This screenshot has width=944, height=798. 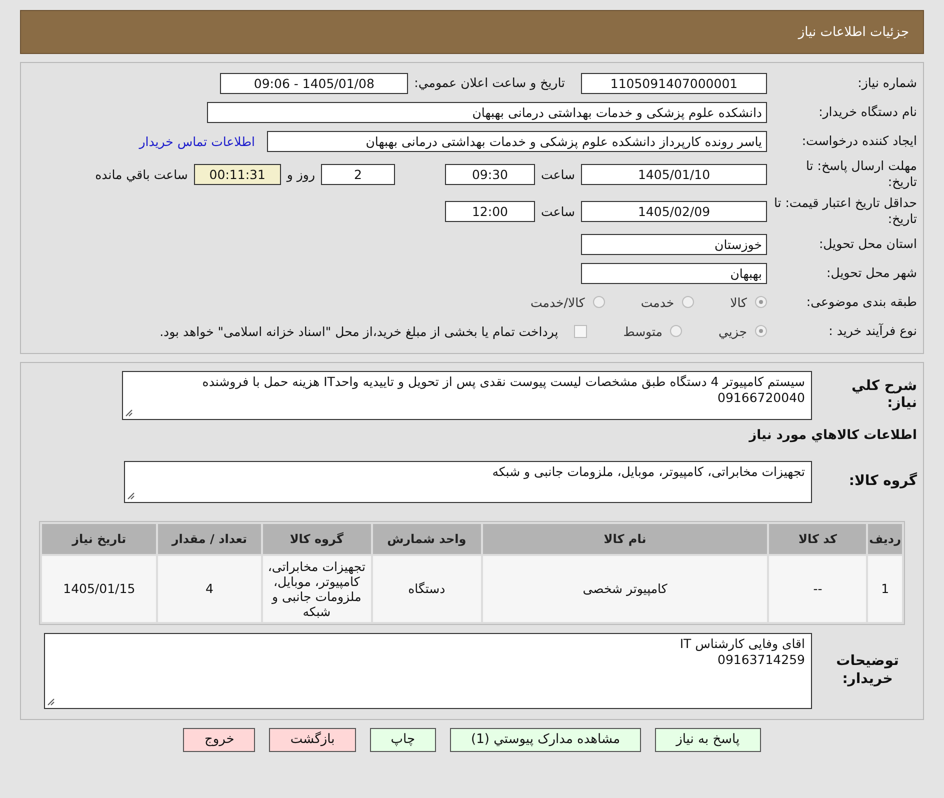 I want to click on column-header: گروه کالا, so click(x=316, y=539).